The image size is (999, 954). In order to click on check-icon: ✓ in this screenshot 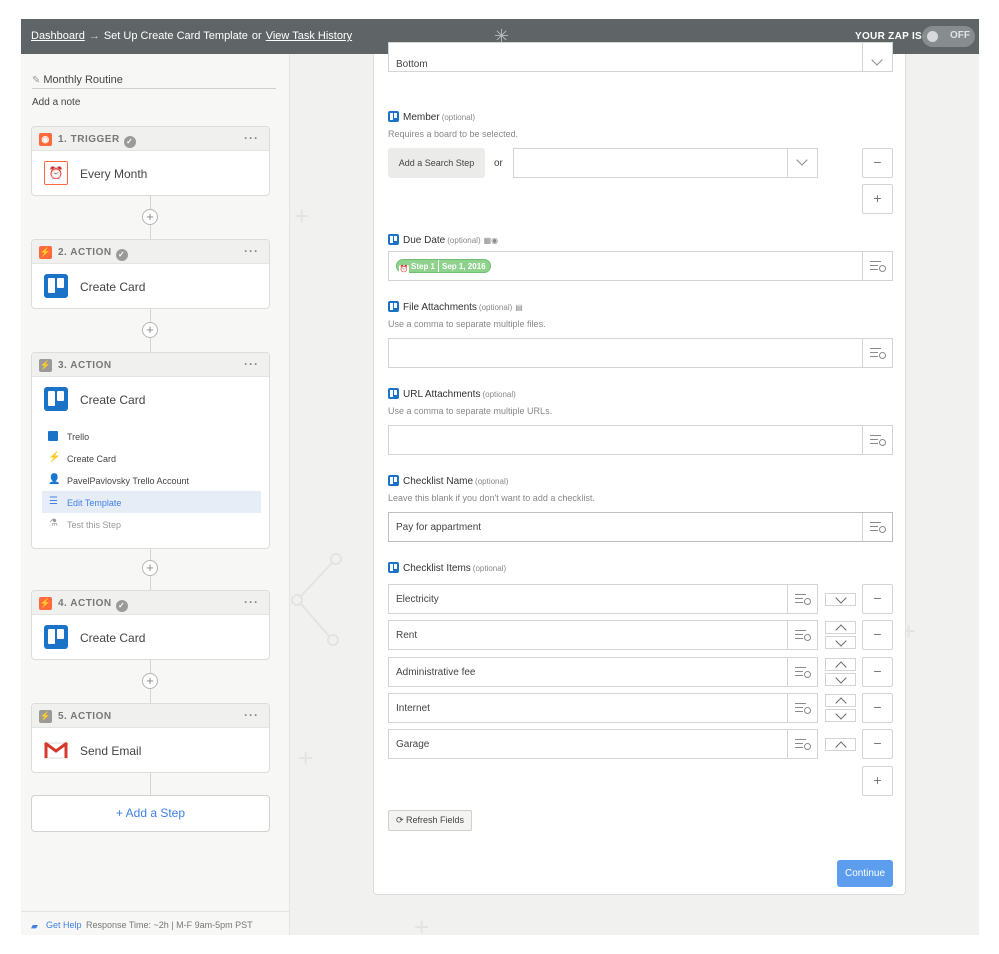, I will do `click(121, 606)`.